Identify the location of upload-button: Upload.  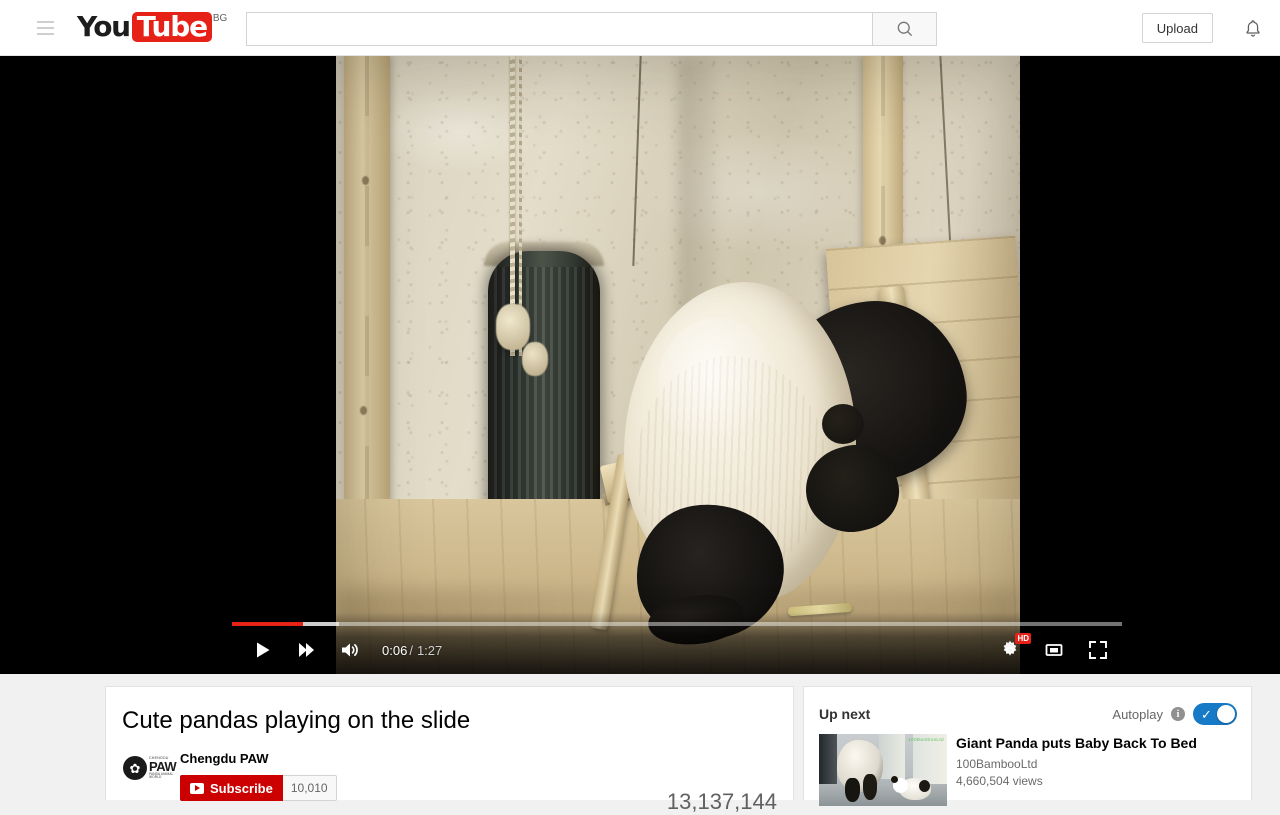
(1177, 28).